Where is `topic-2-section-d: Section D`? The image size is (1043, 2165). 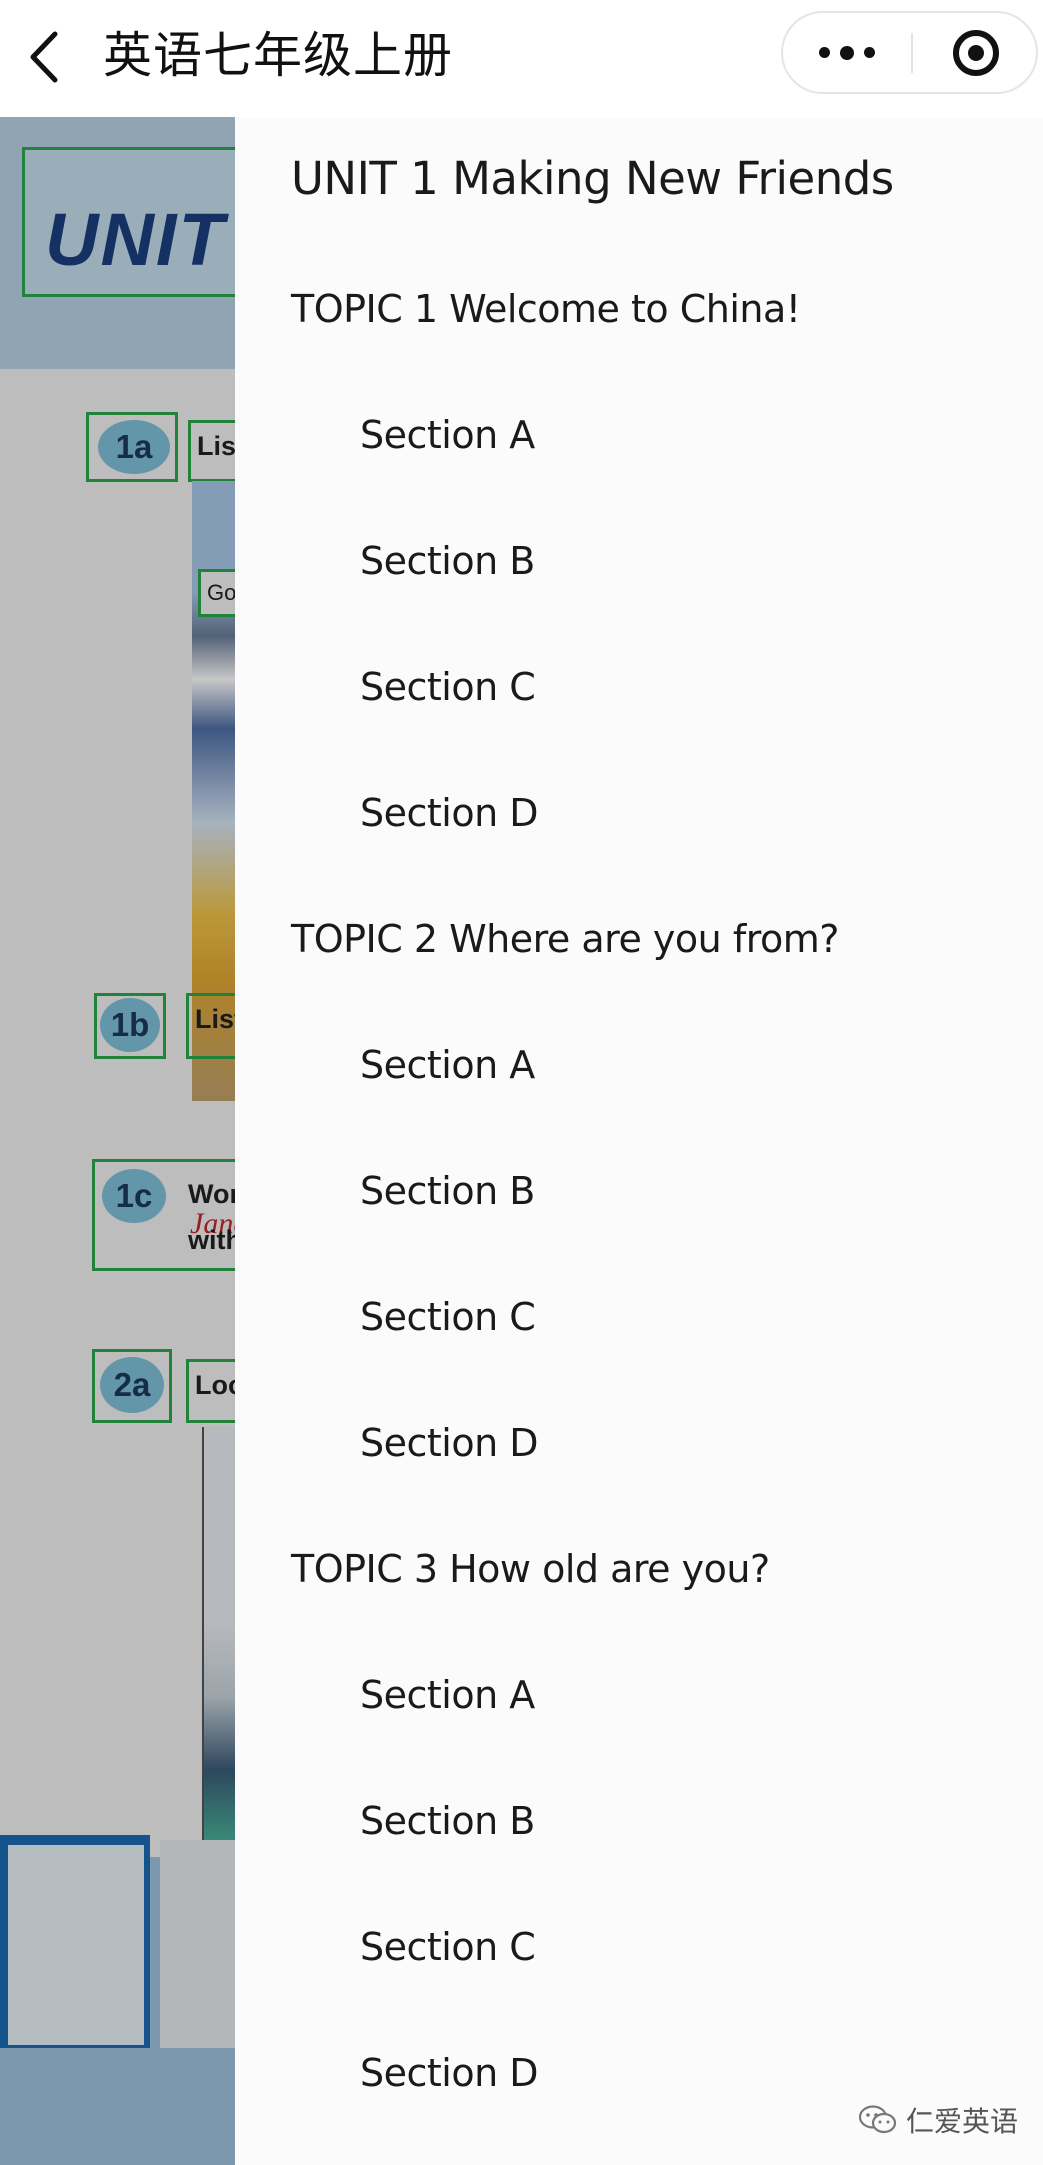 topic-2-section-d: Section D is located at coordinates (449, 1443).